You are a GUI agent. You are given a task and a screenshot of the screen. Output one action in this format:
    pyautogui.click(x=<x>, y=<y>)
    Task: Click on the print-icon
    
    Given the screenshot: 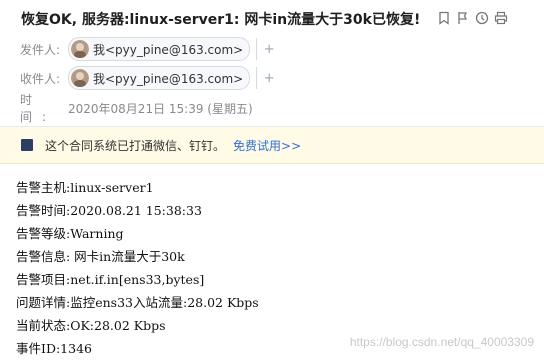 What is the action you would take?
    pyautogui.click(x=501, y=18)
    